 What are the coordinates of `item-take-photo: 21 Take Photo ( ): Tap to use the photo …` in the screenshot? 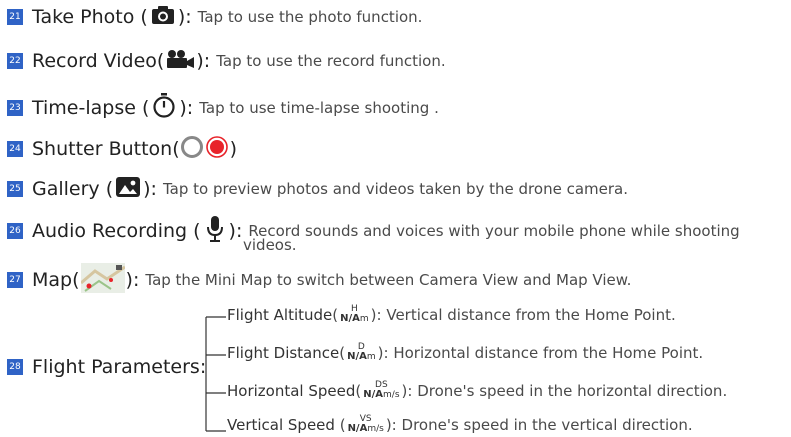 It's located at (214, 17).